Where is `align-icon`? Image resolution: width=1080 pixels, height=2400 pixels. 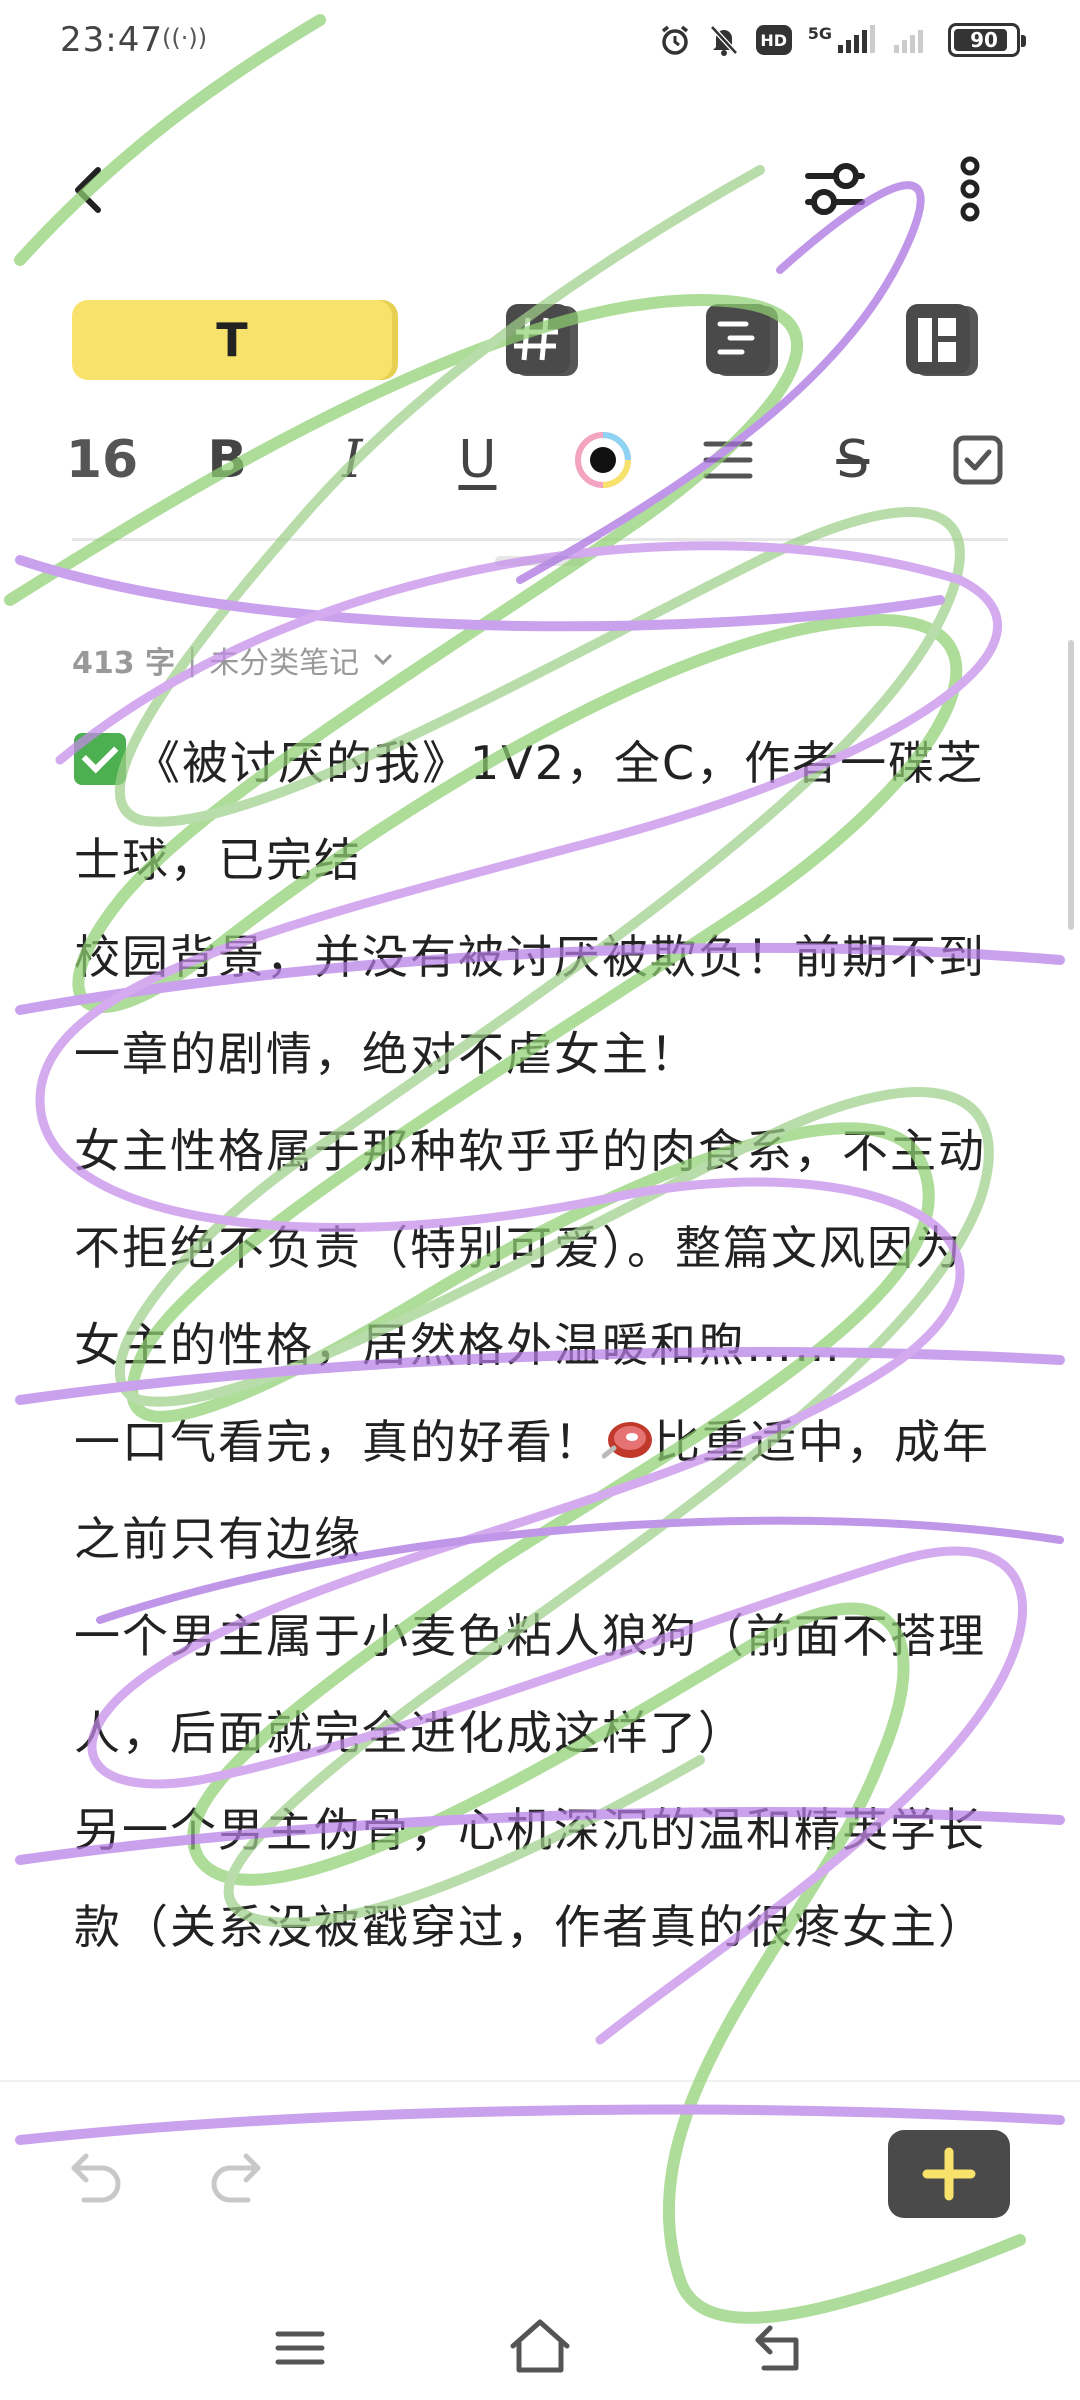 align-icon is located at coordinates (728, 460).